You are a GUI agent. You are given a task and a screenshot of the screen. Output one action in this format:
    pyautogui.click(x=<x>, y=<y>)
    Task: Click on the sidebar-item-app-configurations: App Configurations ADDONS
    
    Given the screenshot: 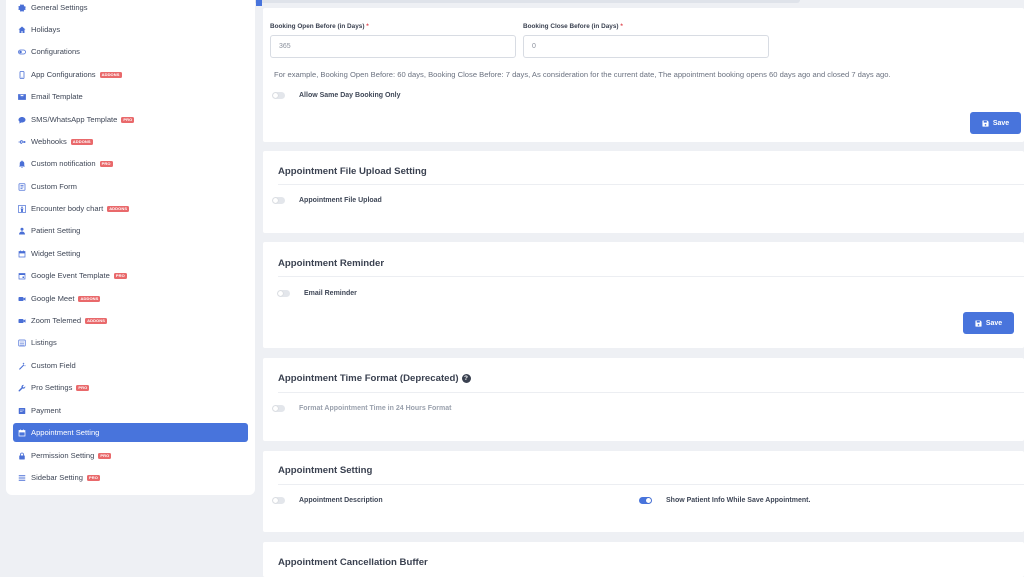 What is the action you would take?
    pyautogui.click(x=130, y=74)
    